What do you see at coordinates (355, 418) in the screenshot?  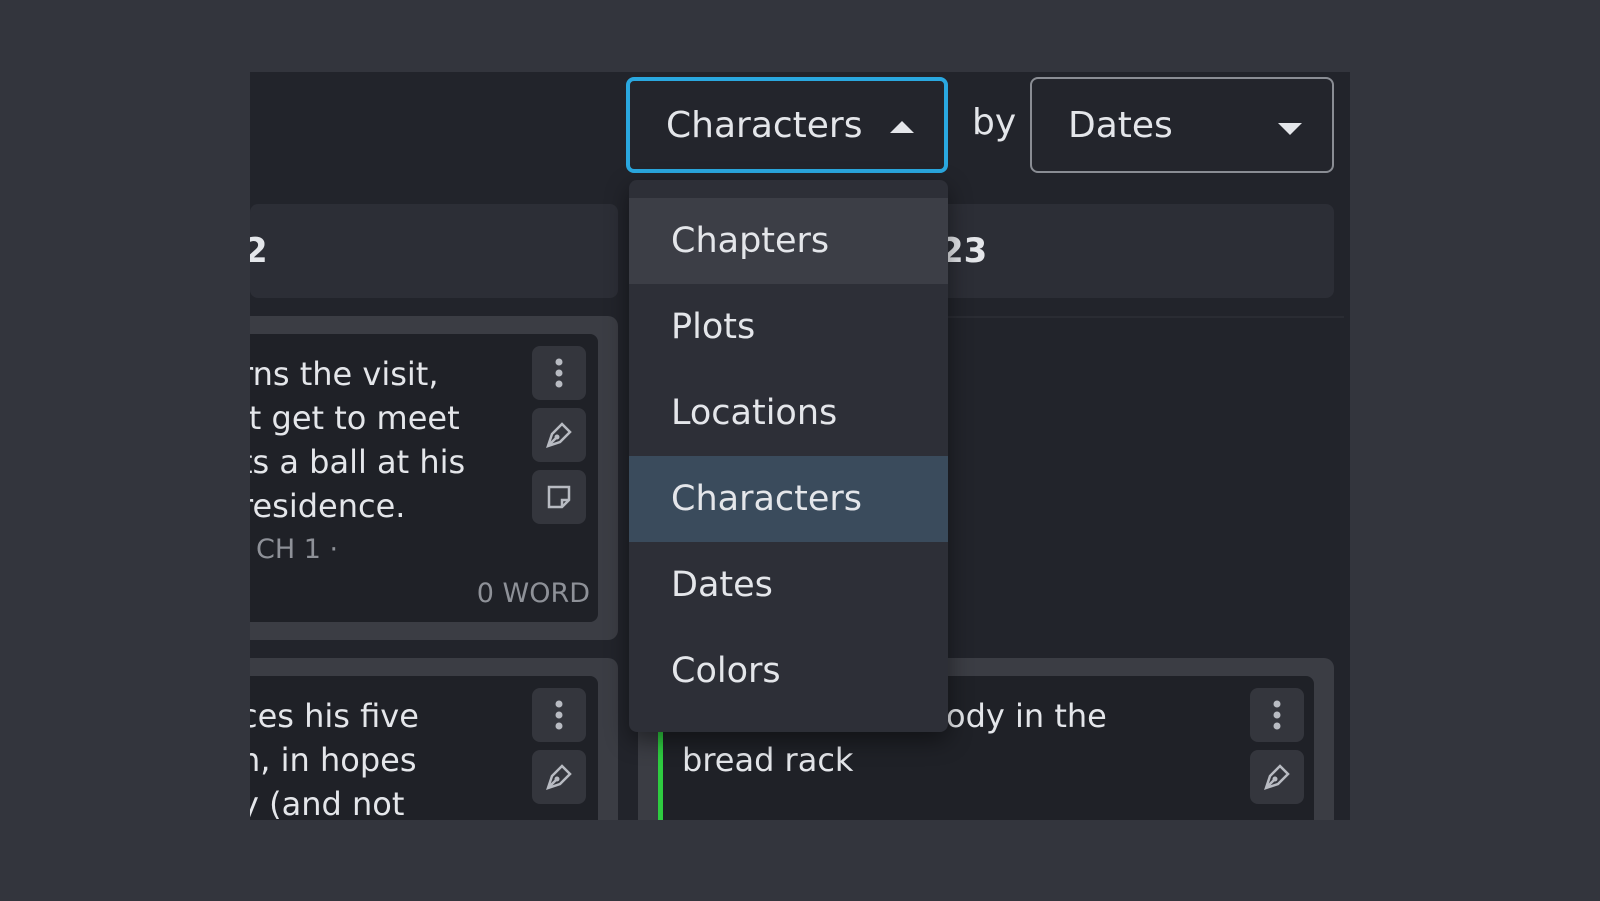 I see `card-line: 't get to meet` at bounding box center [355, 418].